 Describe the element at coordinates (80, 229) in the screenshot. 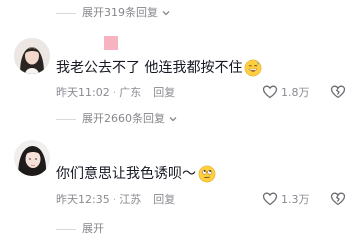

I see `expand-replies-bottom: 展开` at that location.